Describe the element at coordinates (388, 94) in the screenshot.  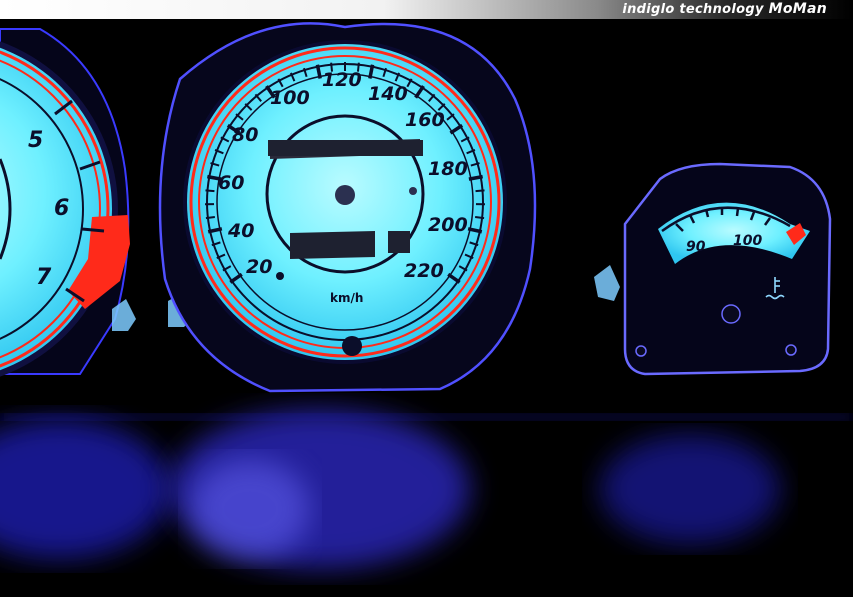
I see `speed-label-140: 140` at that location.